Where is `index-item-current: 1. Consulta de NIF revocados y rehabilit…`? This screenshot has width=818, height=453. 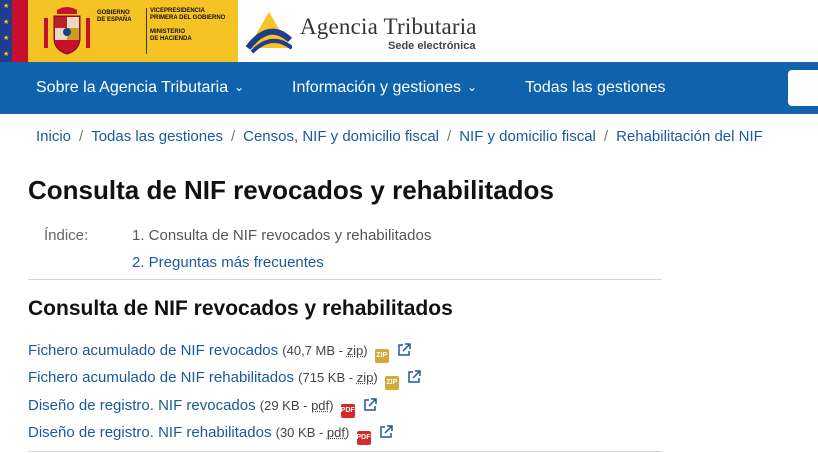
index-item-current: 1. Consulta de NIF revocados y rehabilit… is located at coordinates (282, 235).